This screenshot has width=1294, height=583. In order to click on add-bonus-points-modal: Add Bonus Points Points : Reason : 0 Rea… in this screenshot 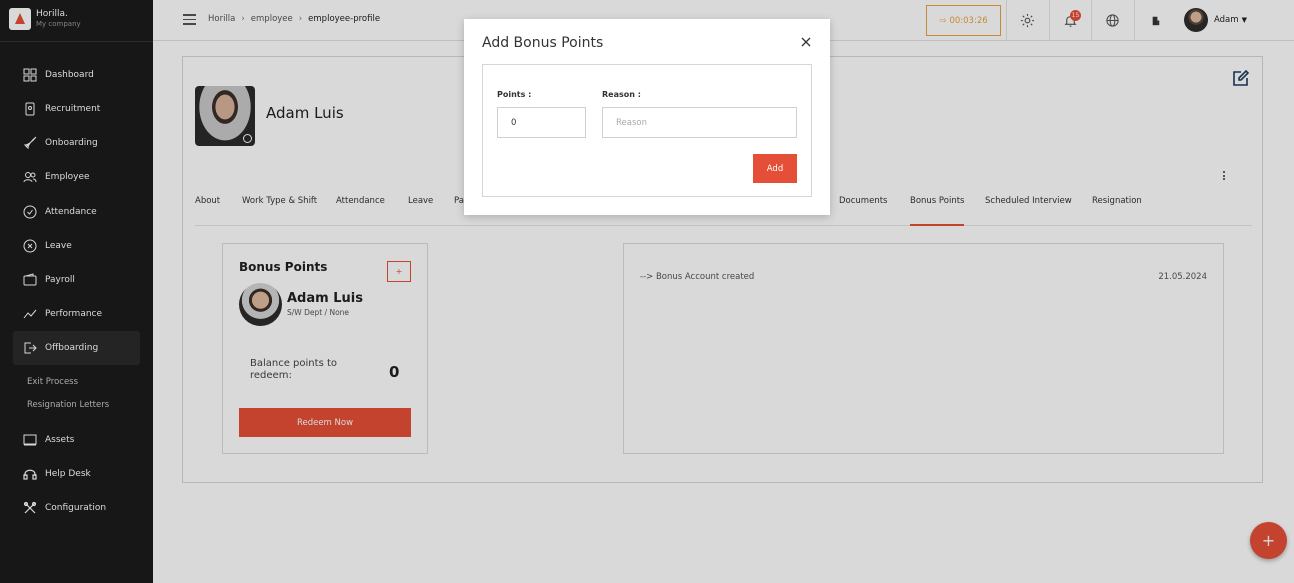, I will do `click(647, 117)`.